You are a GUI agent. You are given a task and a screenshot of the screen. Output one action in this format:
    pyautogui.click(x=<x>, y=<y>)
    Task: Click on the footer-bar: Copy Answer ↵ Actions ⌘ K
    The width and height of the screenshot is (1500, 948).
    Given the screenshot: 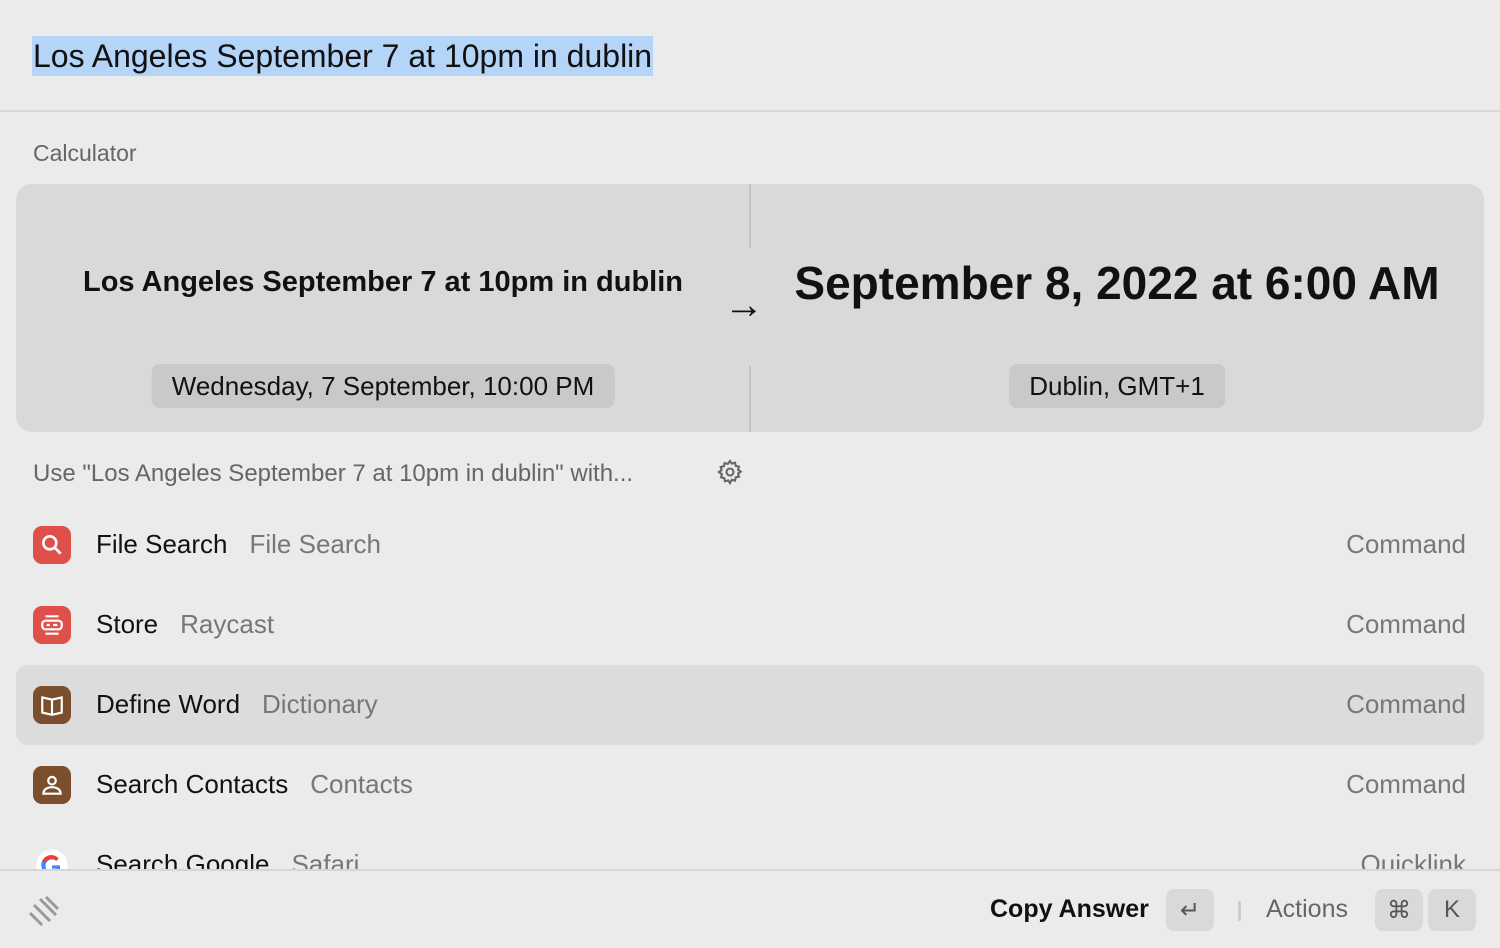 What is the action you would take?
    pyautogui.click(x=750, y=908)
    